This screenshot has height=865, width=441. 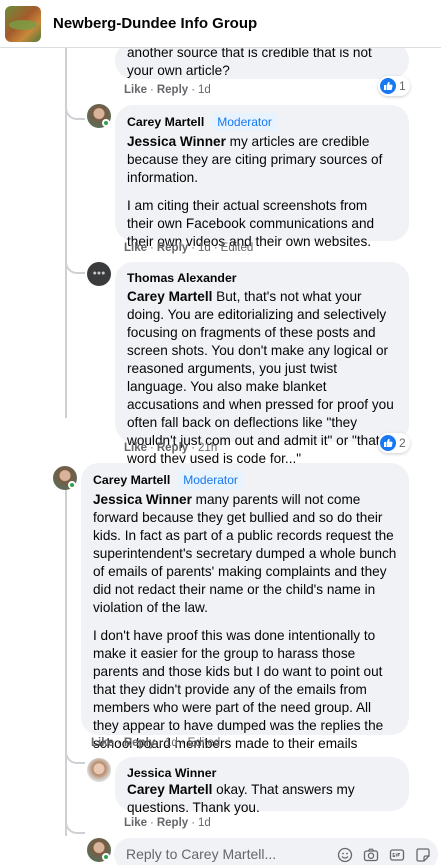 I want to click on gif-icon, so click(x=397, y=855).